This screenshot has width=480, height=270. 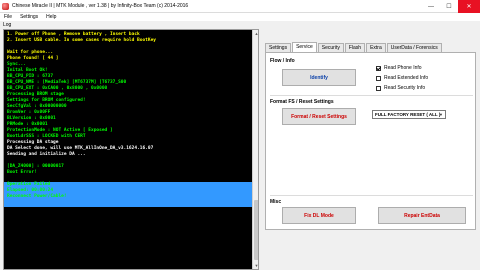 I want to click on tab-flash: Flash, so click(x=355, y=47).